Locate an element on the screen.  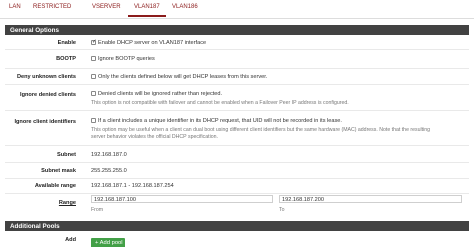
available-range-value: 192.168.187.1 - 192.168.187.254 is located at coordinates (132, 186).